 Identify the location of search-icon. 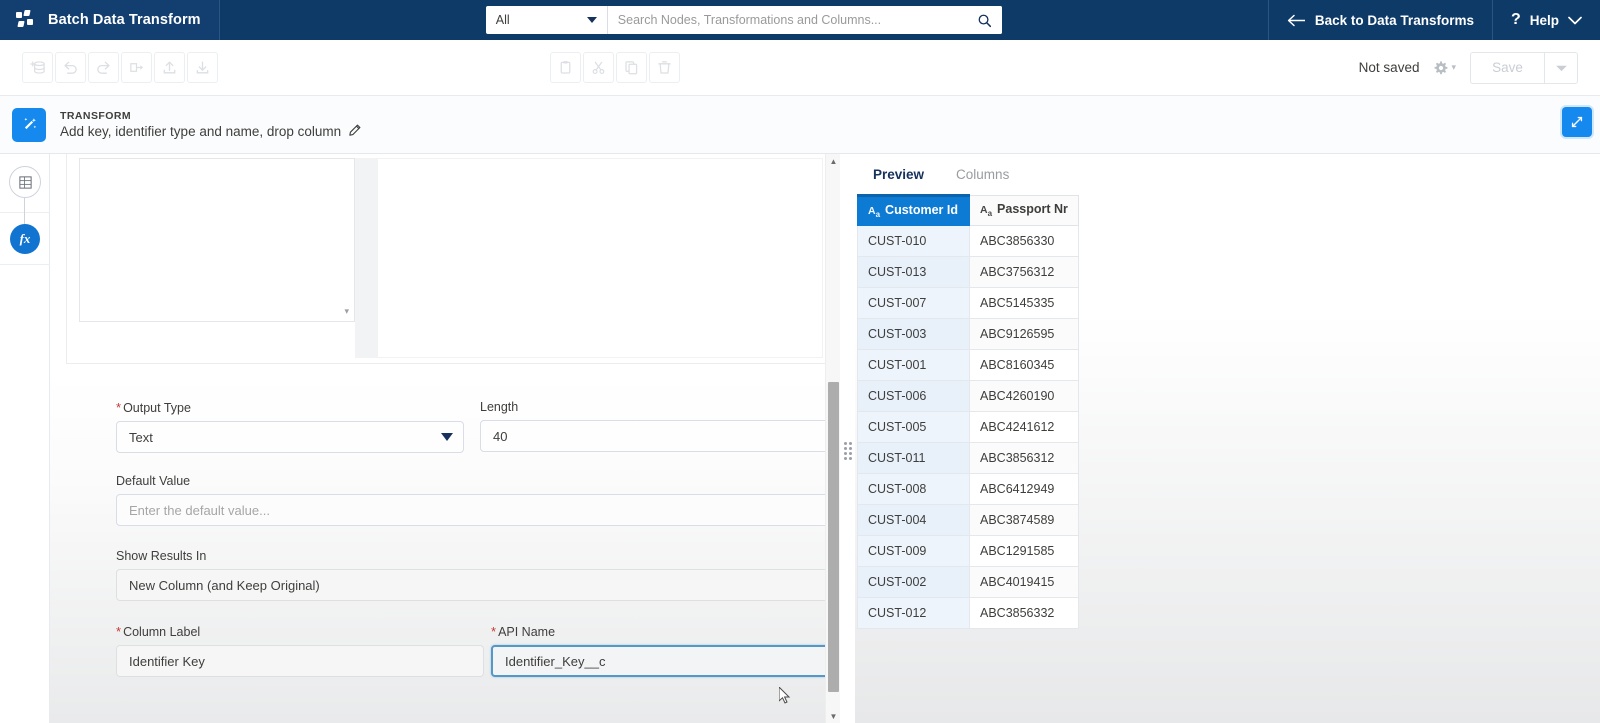
(985, 20).